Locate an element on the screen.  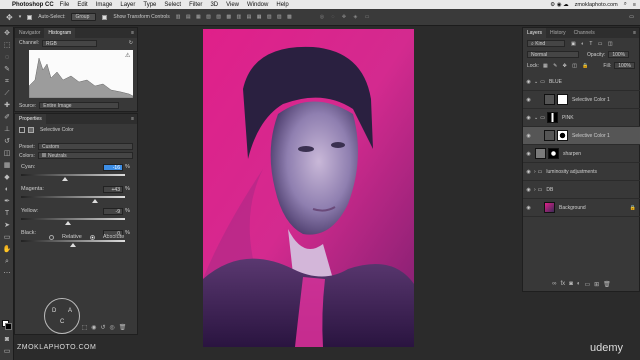
tab-layers: Layers is located at coordinates (535, 33).